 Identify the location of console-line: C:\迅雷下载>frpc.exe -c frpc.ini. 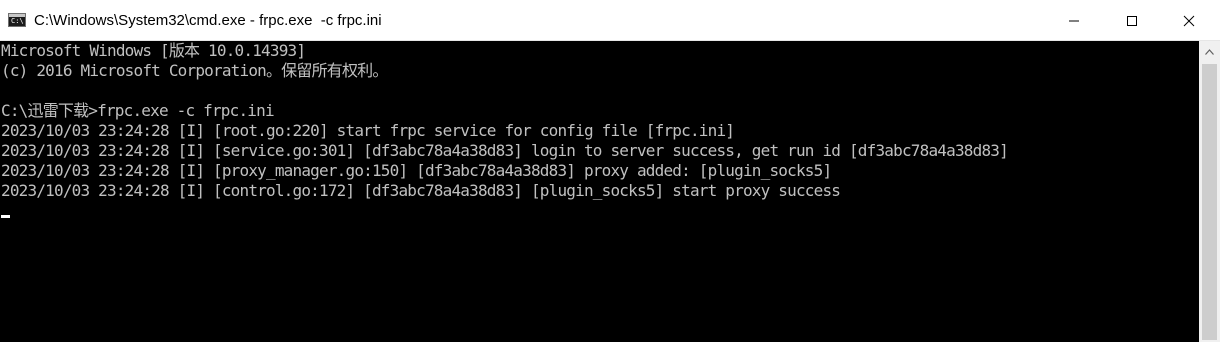
(138, 110).